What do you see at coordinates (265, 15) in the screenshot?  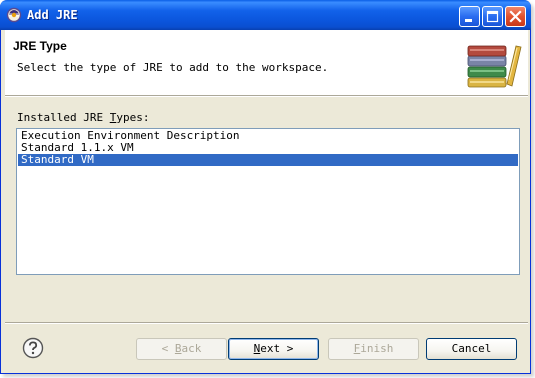 I see `title-bar: Add JRE` at bounding box center [265, 15].